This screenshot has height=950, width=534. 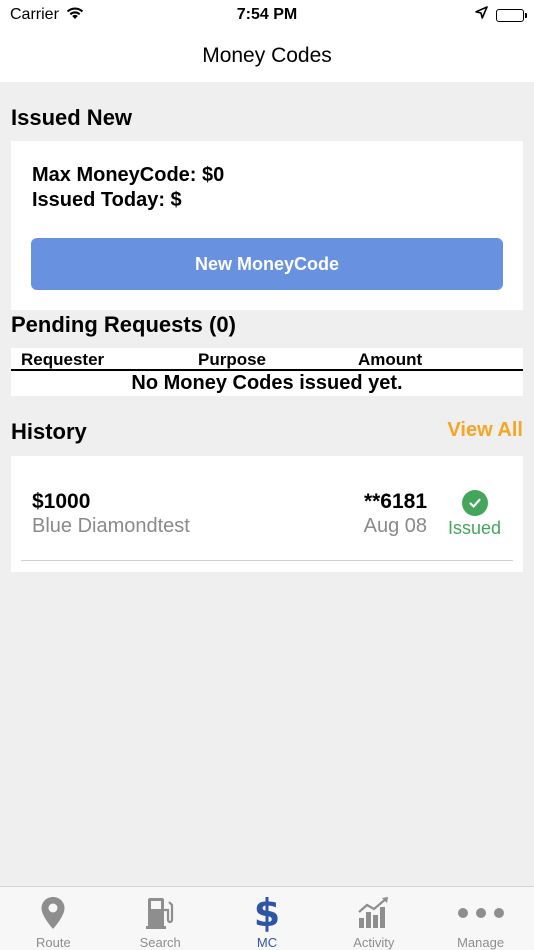 What do you see at coordinates (53, 942) in the screenshot?
I see `tab-label-route: Route` at bounding box center [53, 942].